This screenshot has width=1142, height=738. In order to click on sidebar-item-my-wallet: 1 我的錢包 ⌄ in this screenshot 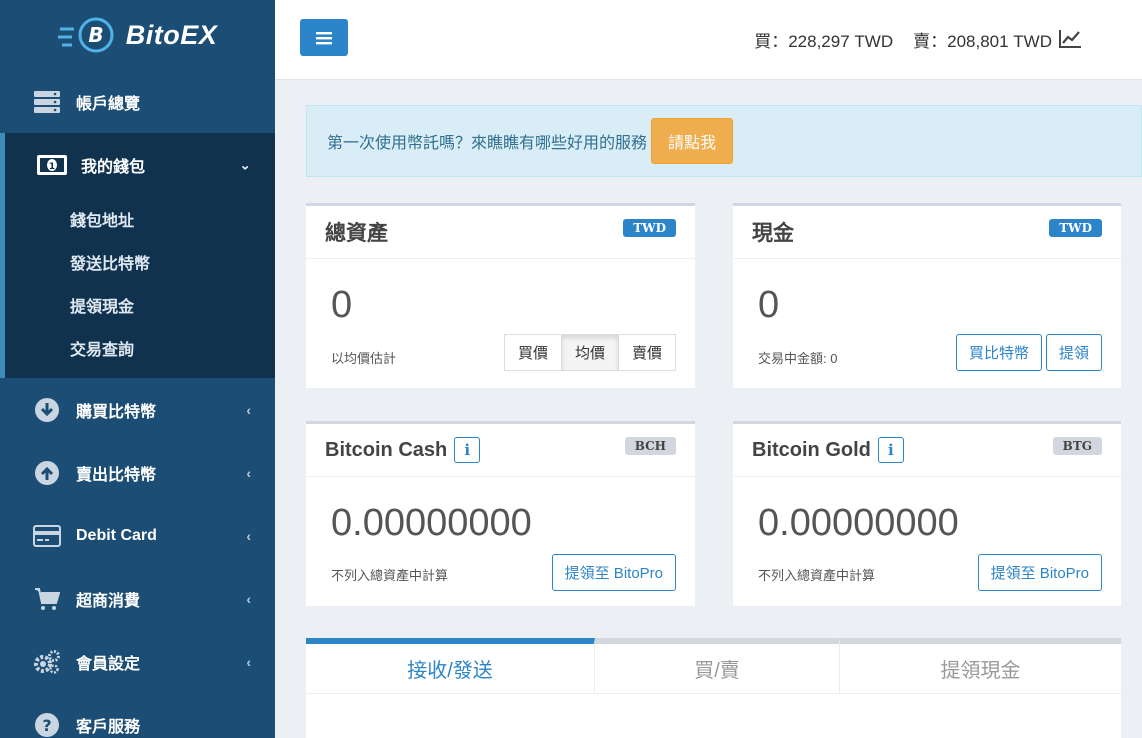, I will do `click(137, 164)`.